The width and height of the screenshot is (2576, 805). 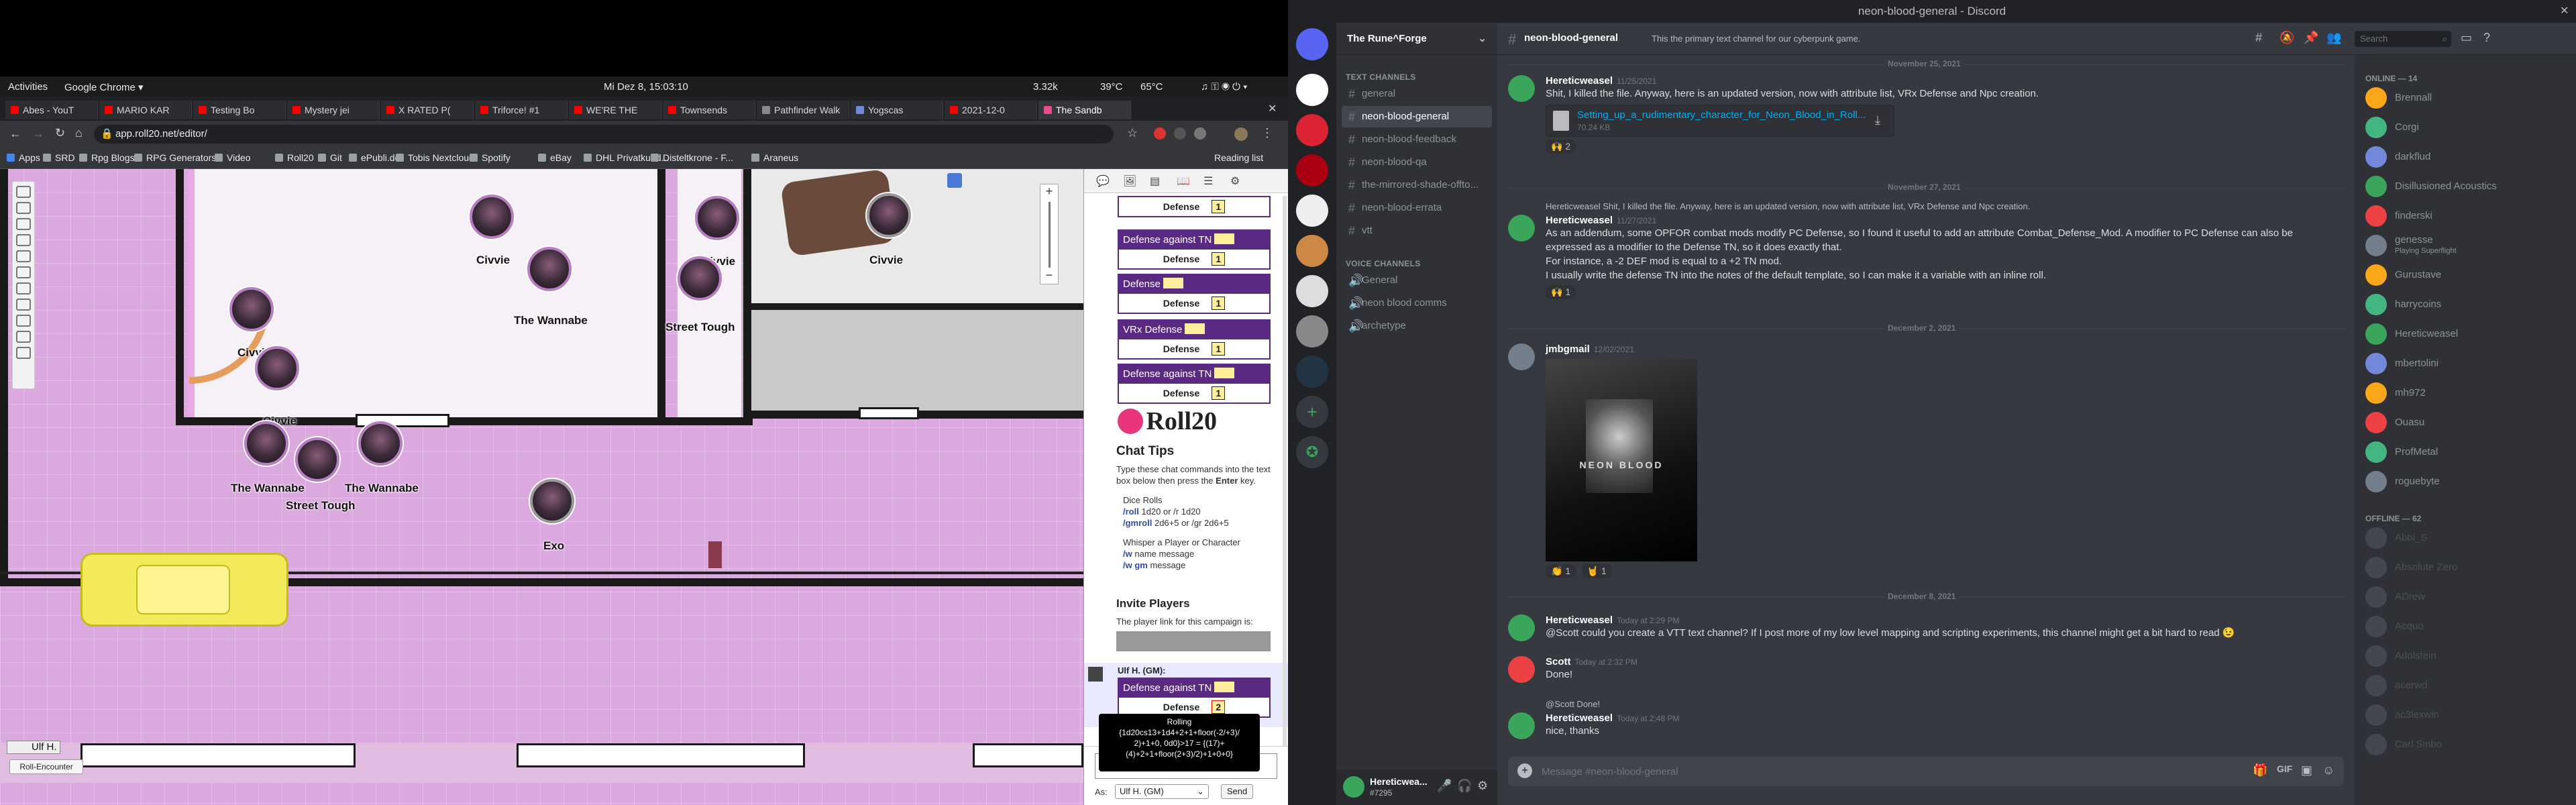 What do you see at coordinates (2466, 482) in the screenshot?
I see `member-item: roguebyte` at bounding box center [2466, 482].